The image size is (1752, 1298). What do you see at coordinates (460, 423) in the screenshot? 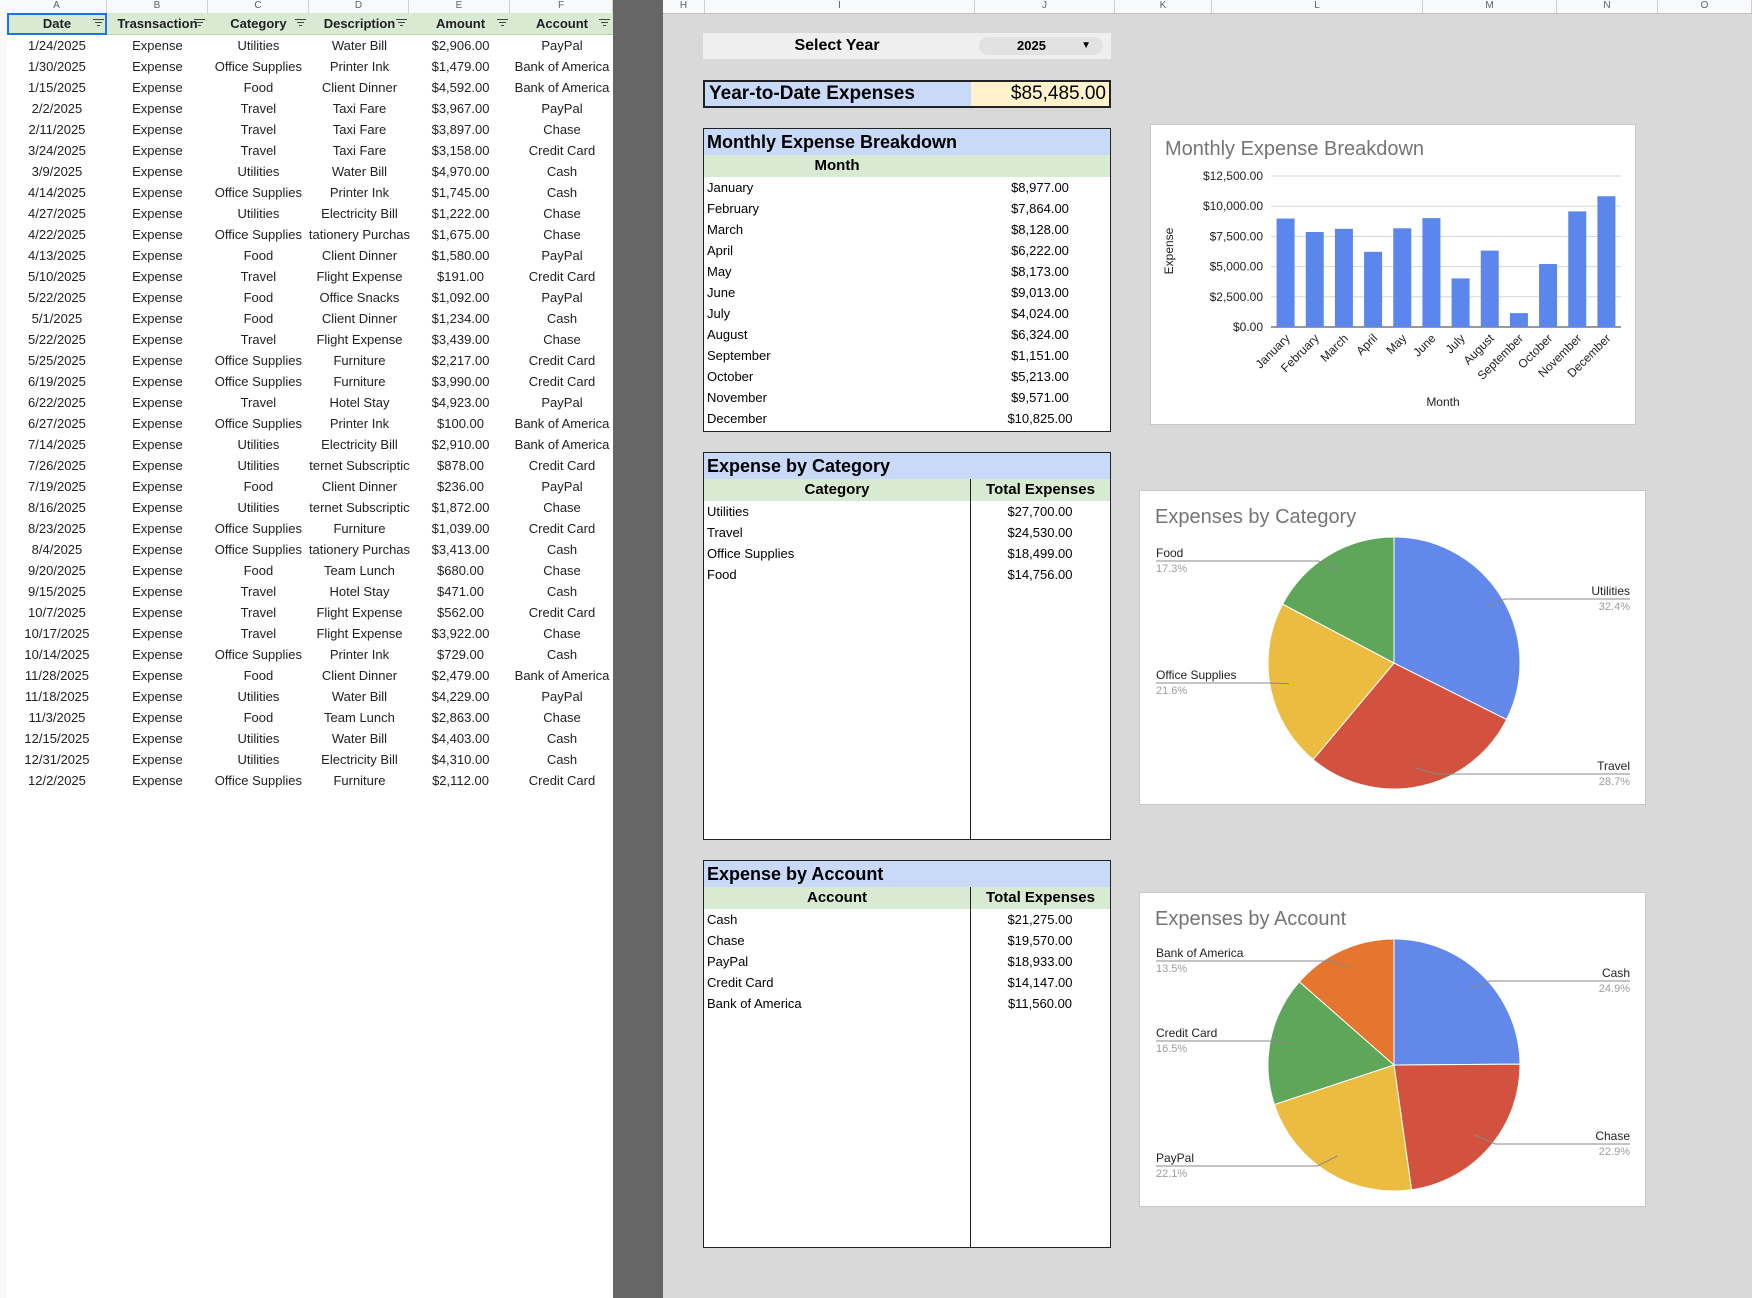
I see `table-cell: $100.00` at bounding box center [460, 423].